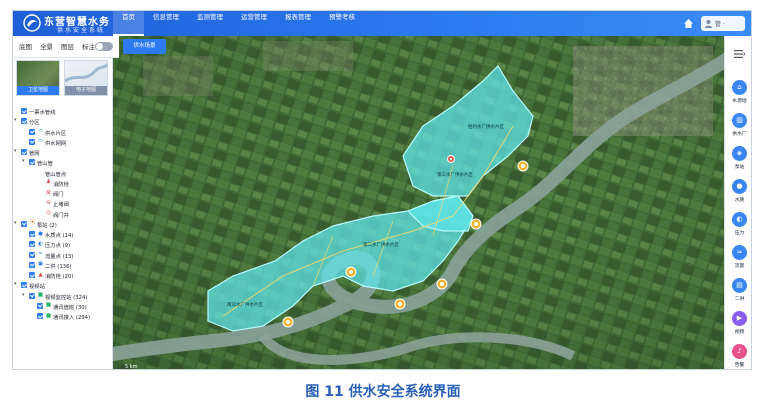 This screenshot has width=766, height=402. Describe the element at coordinates (383, 392) in the screenshot. I see `figure-caption: 图 11 供水安全系统界面` at that location.